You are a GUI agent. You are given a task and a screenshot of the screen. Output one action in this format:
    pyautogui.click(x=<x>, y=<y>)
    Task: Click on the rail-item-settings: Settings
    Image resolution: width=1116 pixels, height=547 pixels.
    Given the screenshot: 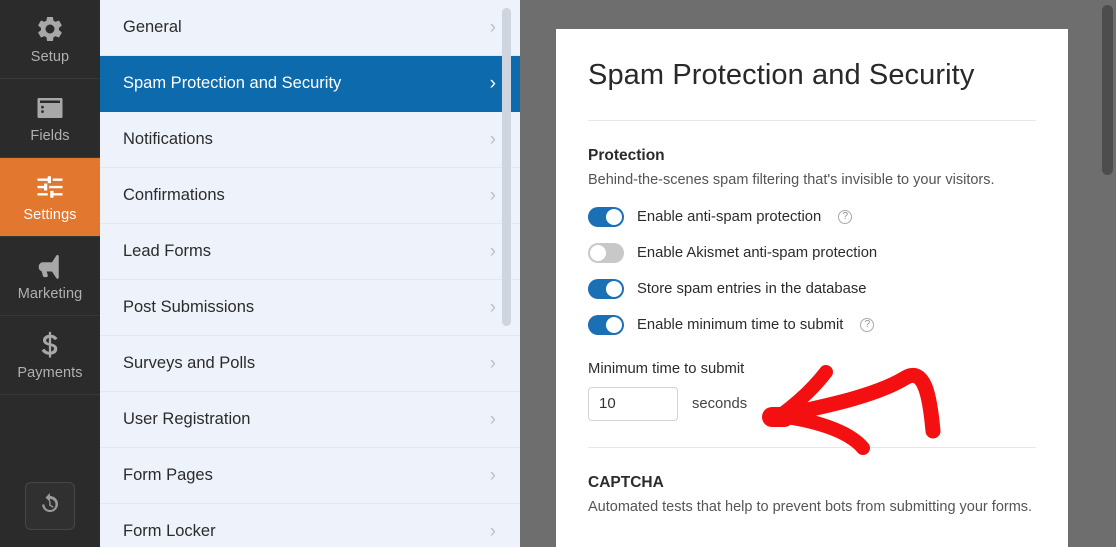 What is the action you would take?
    pyautogui.click(x=50, y=197)
    